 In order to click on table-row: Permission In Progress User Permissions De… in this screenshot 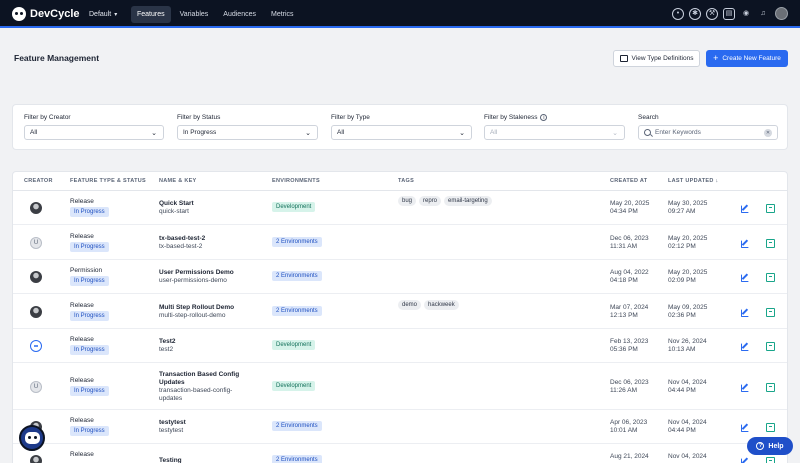, I will do `click(400, 277)`.